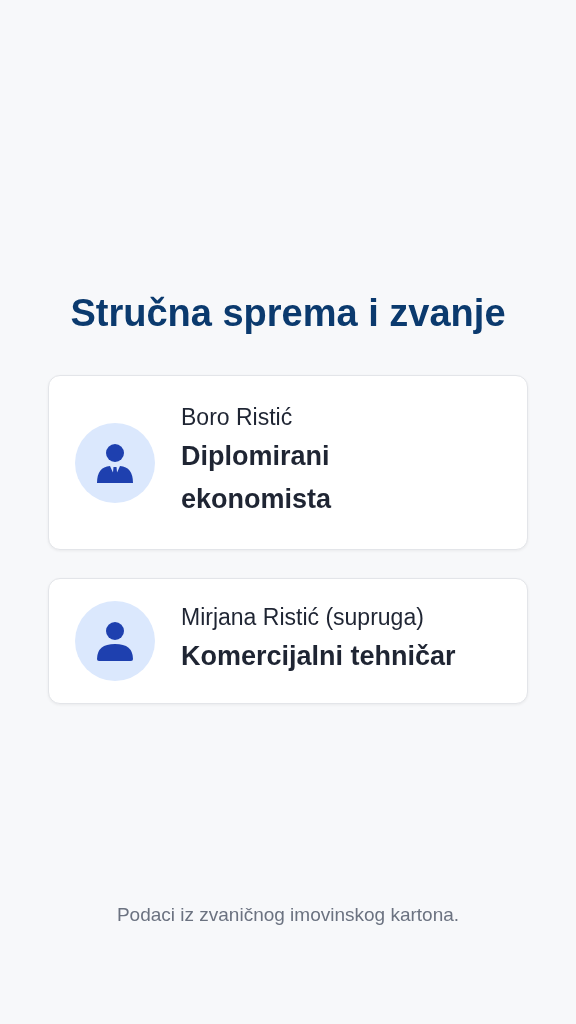 The height and width of the screenshot is (1024, 576). I want to click on footer-note: Podaci iz zvaničnog imovinskog kartona., so click(288, 915).